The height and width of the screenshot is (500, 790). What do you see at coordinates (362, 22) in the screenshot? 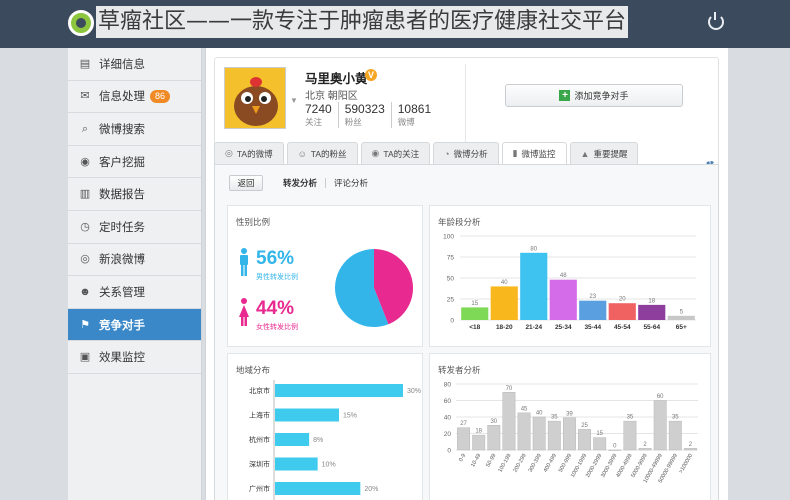
I see `page-title: 草瘤社区——一款专注于肿瘤患者的医疗健康社交平台` at bounding box center [362, 22].